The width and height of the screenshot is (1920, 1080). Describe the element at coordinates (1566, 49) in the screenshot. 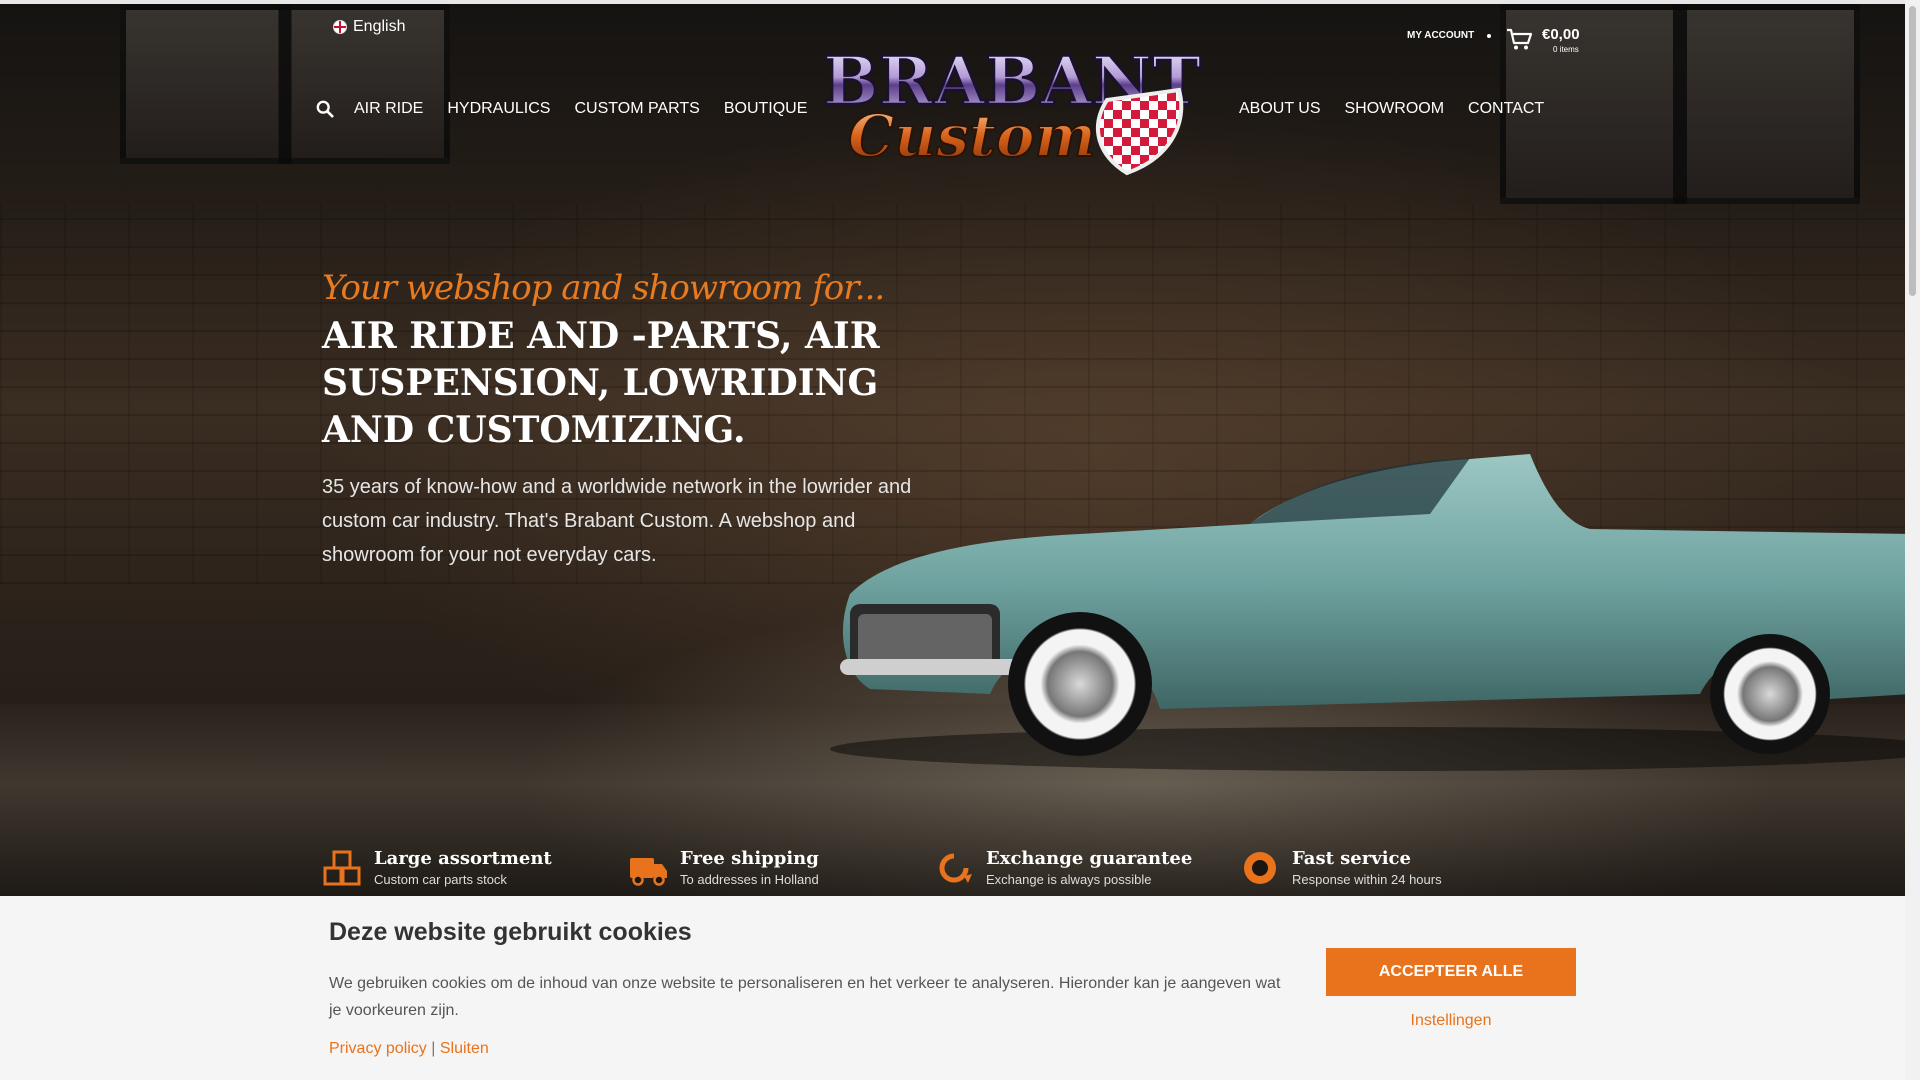

I see `cart-item-count: 0 items` at that location.